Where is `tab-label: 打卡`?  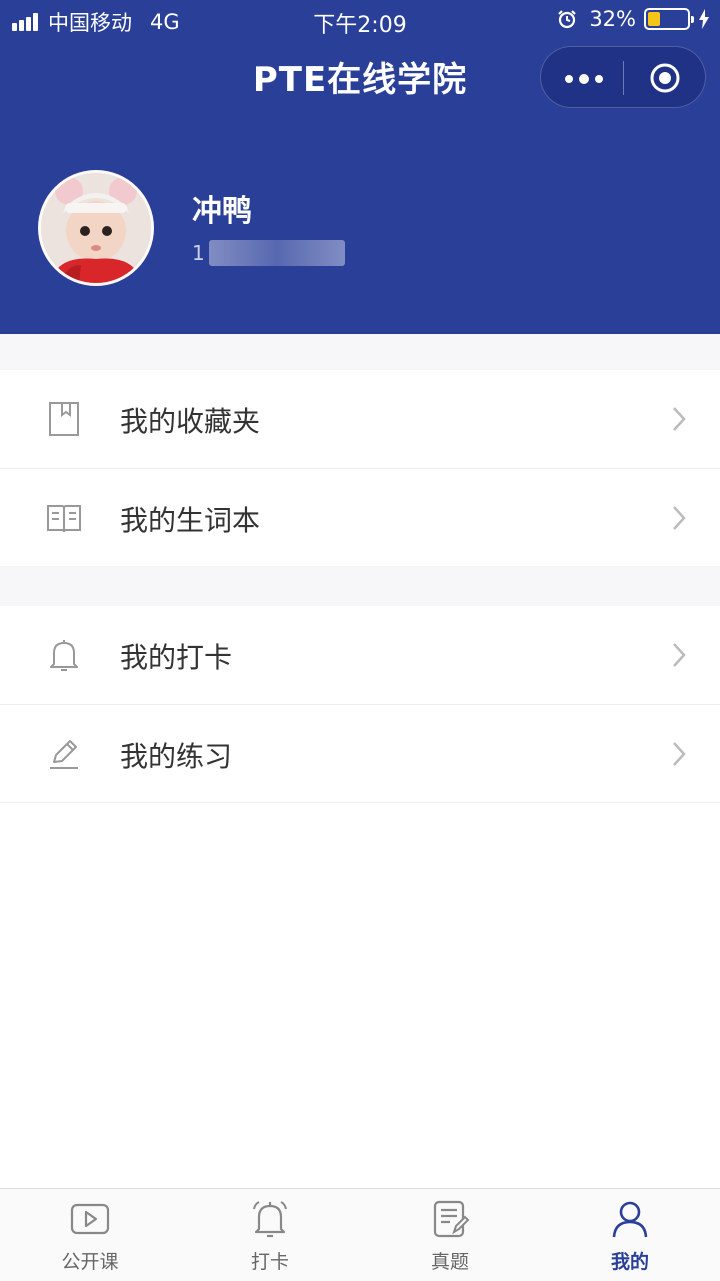
tab-label: 打卡 is located at coordinates (269, 1262).